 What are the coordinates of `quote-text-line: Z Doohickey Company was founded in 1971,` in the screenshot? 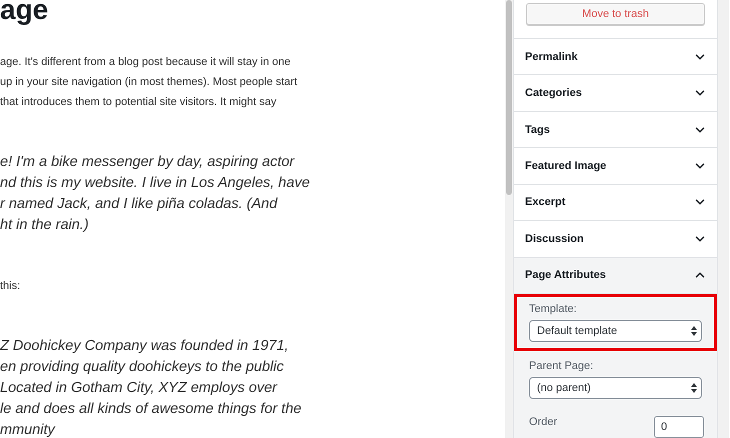 It's located at (144, 346).